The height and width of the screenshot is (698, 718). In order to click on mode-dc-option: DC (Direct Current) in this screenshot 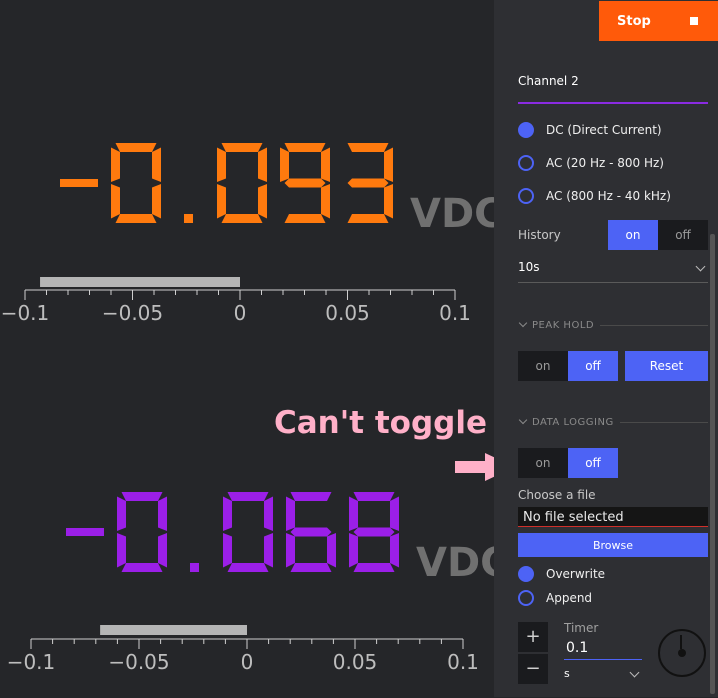, I will do `click(590, 130)`.